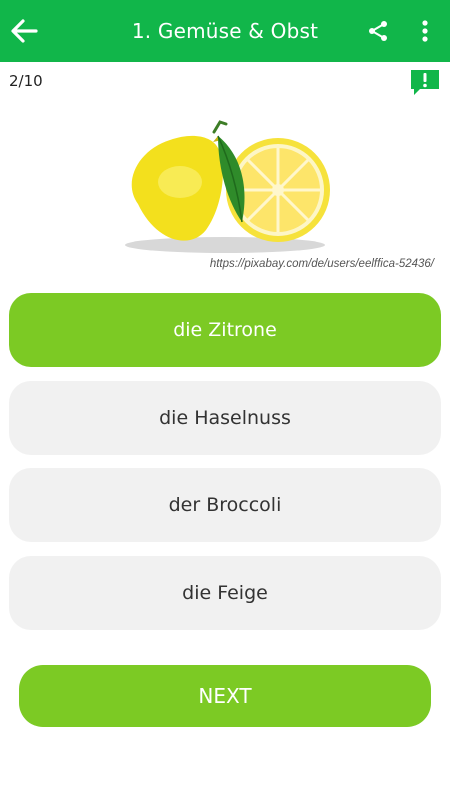 Image resolution: width=450 pixels, height=800 pixels. I want to click on answer-option-4: die Feige, so click(225, 593).